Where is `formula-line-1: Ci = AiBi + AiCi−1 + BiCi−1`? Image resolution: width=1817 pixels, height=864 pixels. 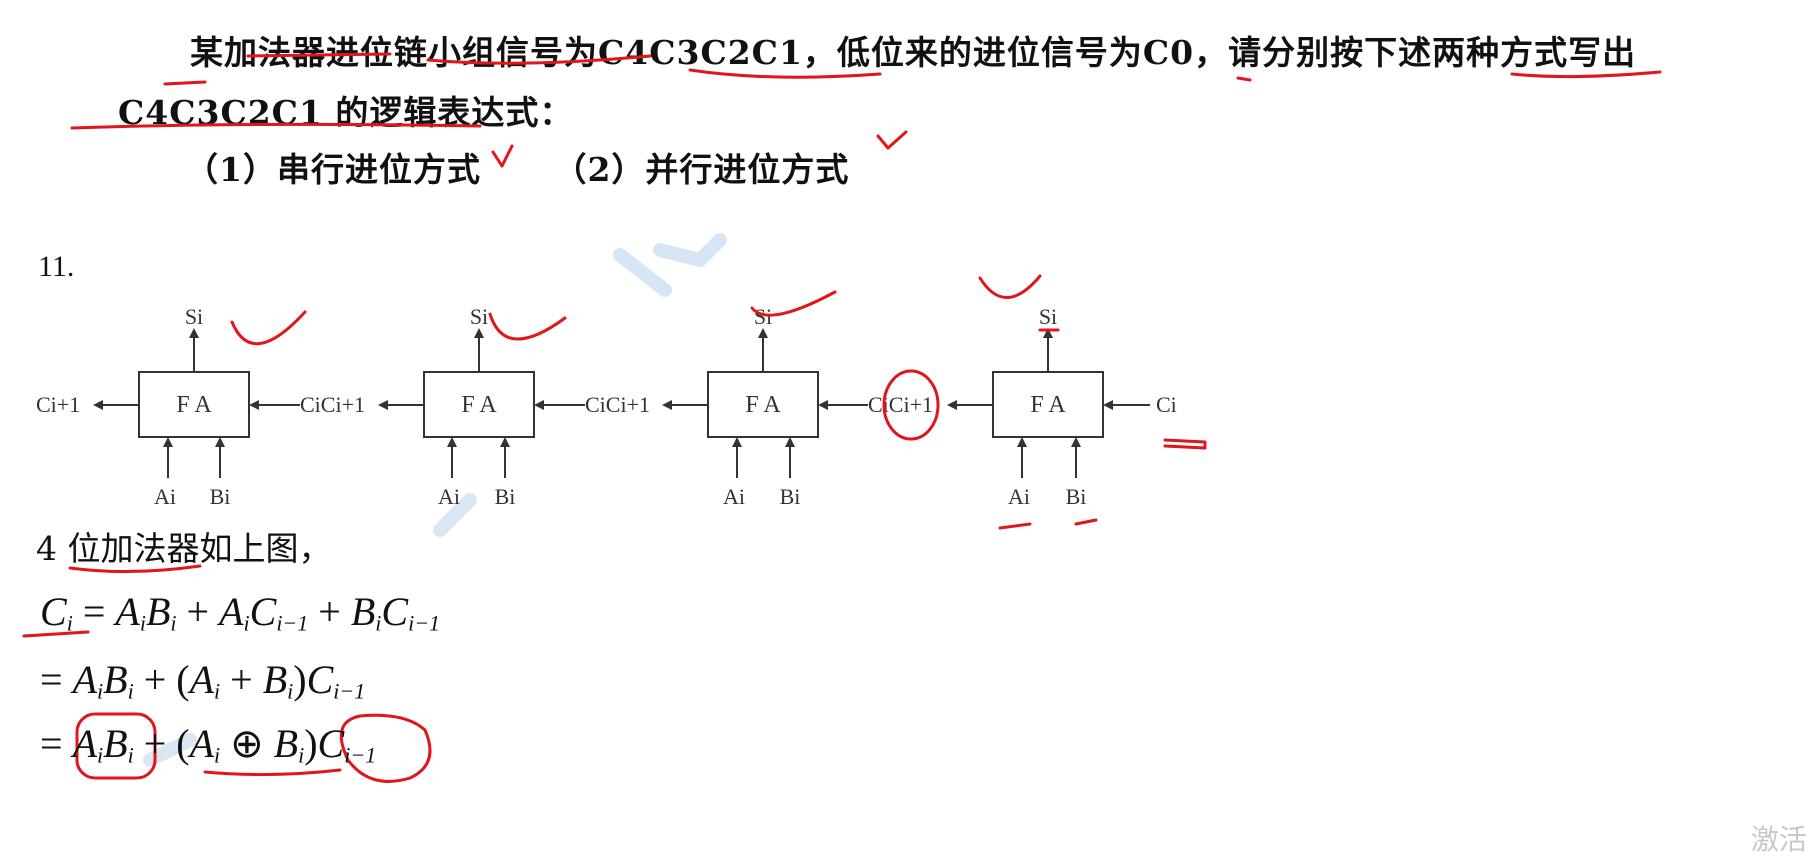 formula-line-1: Ci = AiBi + AiCi−1 + BiCi−1 is located at coordinates (240, 612).